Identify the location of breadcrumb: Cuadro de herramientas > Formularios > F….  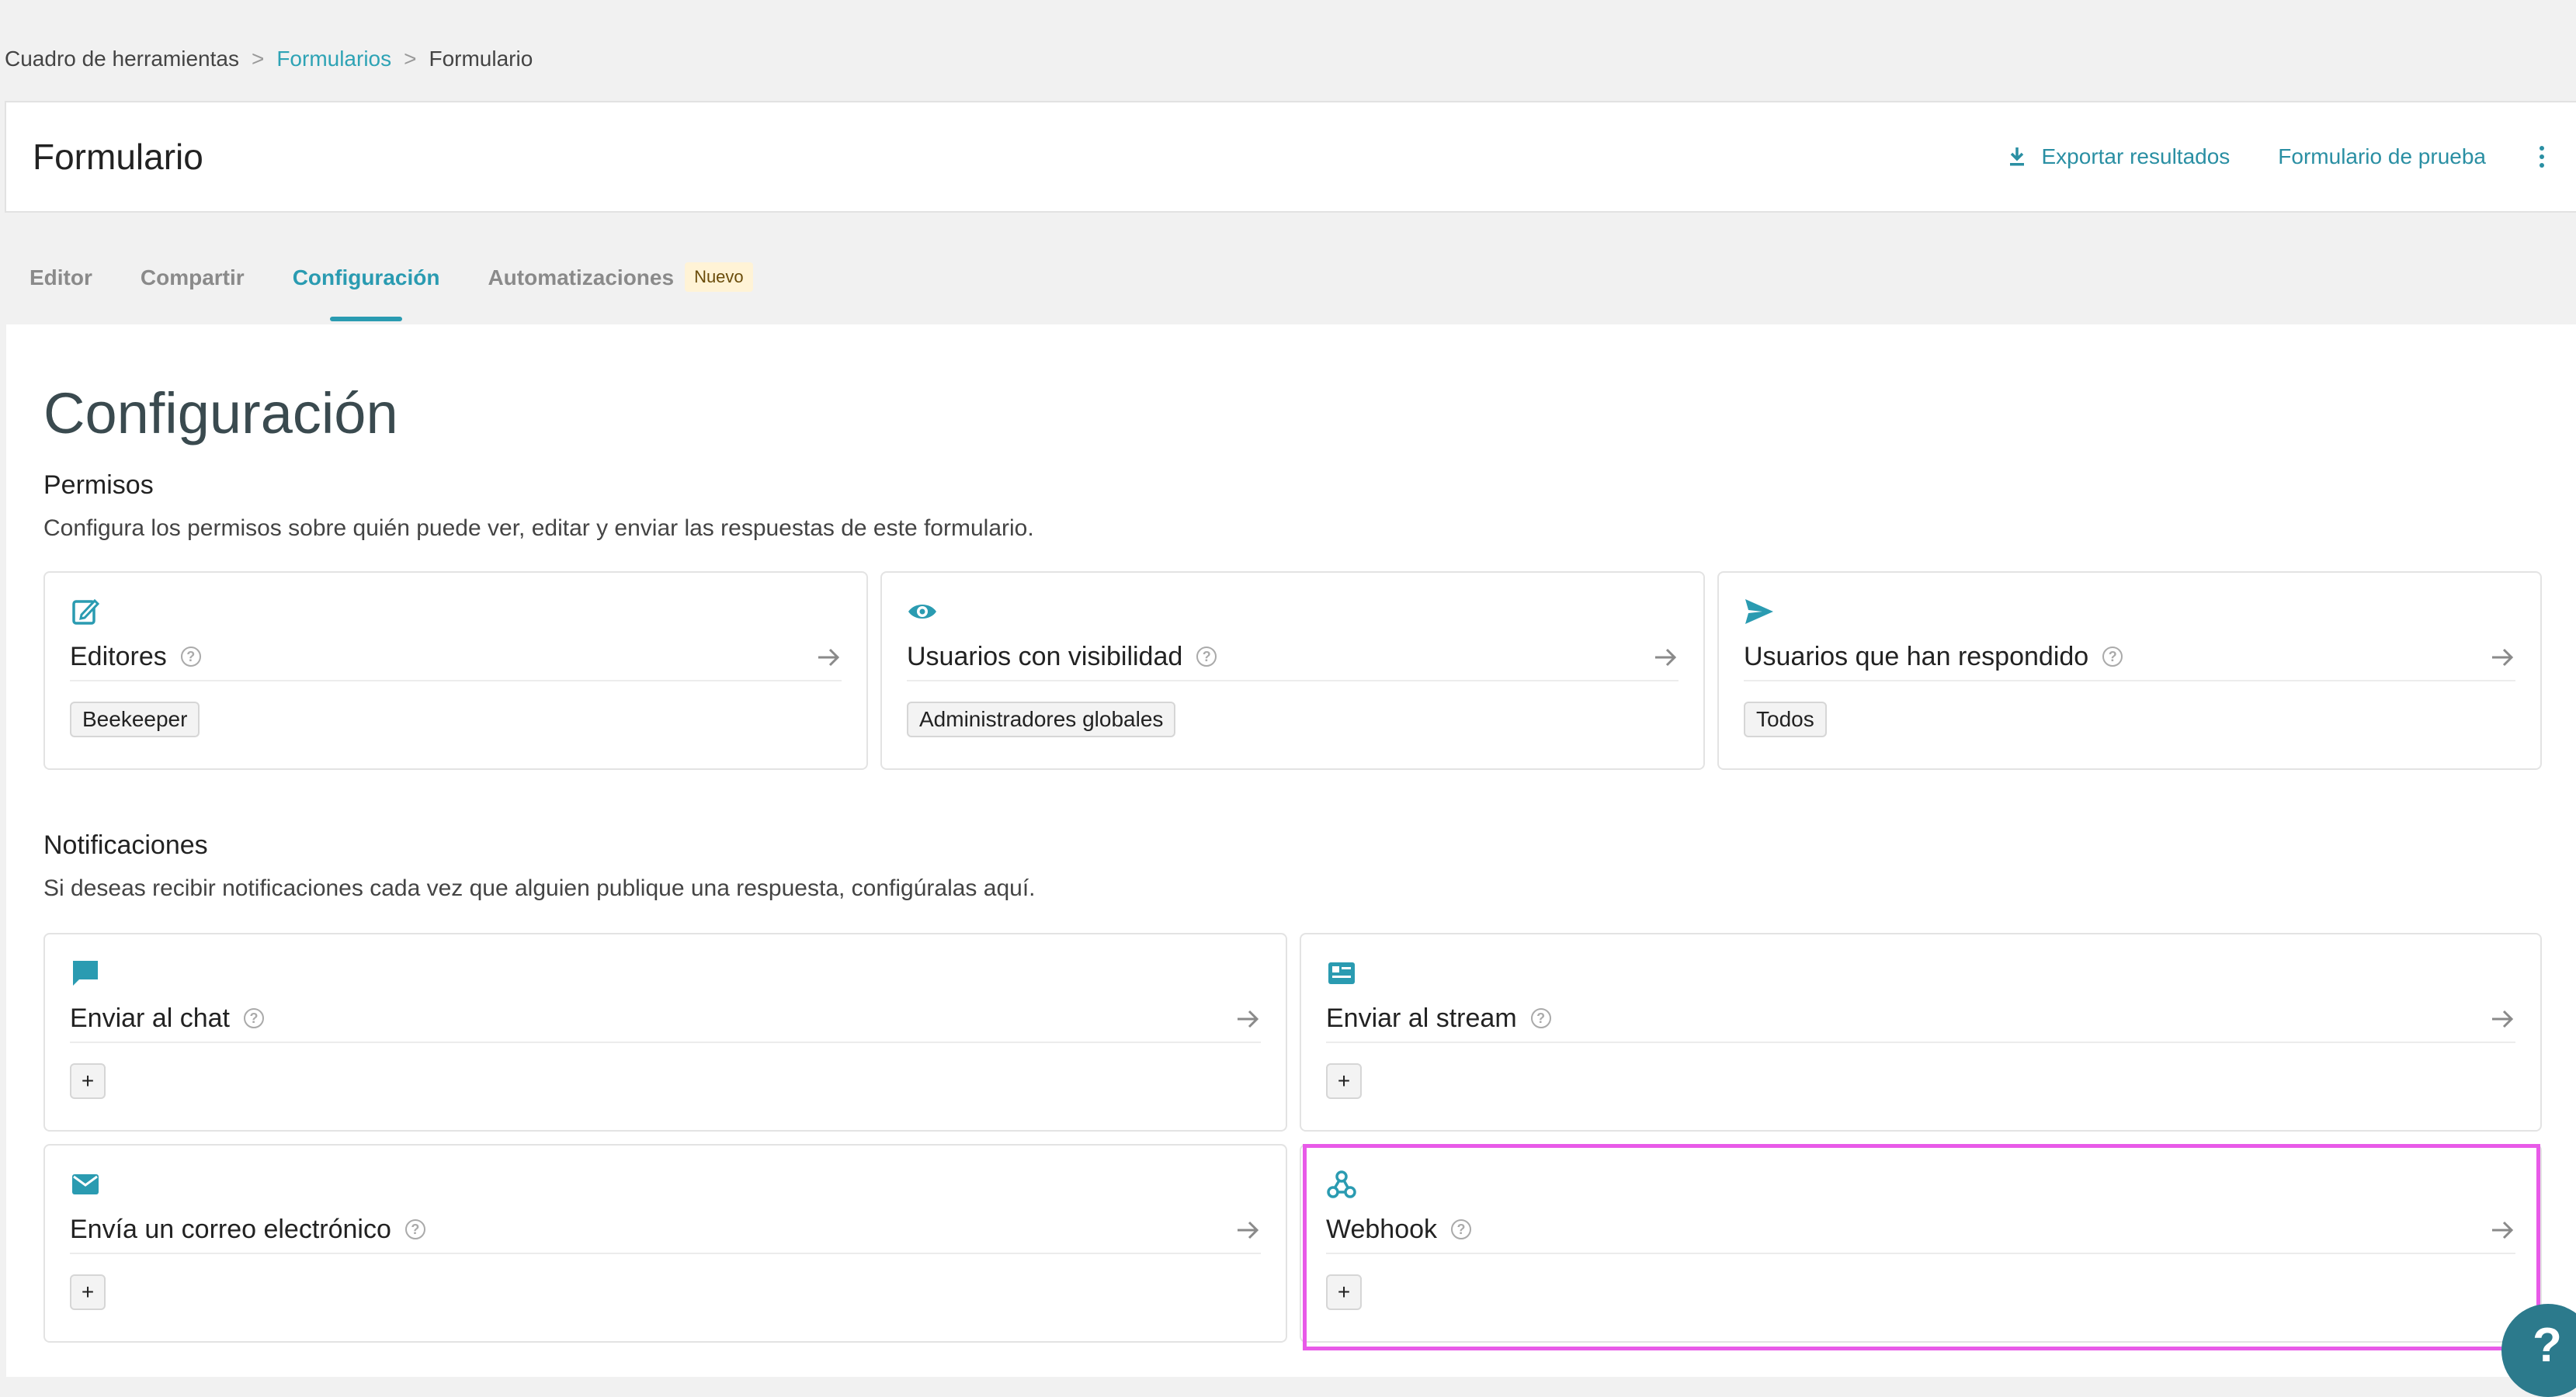
(269, 59).